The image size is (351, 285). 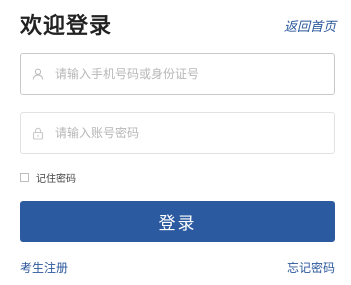 What do you see at coordinates (177, 221) in the screenshot?
I see `login-button: 登录` at bounding box center [177, 221].